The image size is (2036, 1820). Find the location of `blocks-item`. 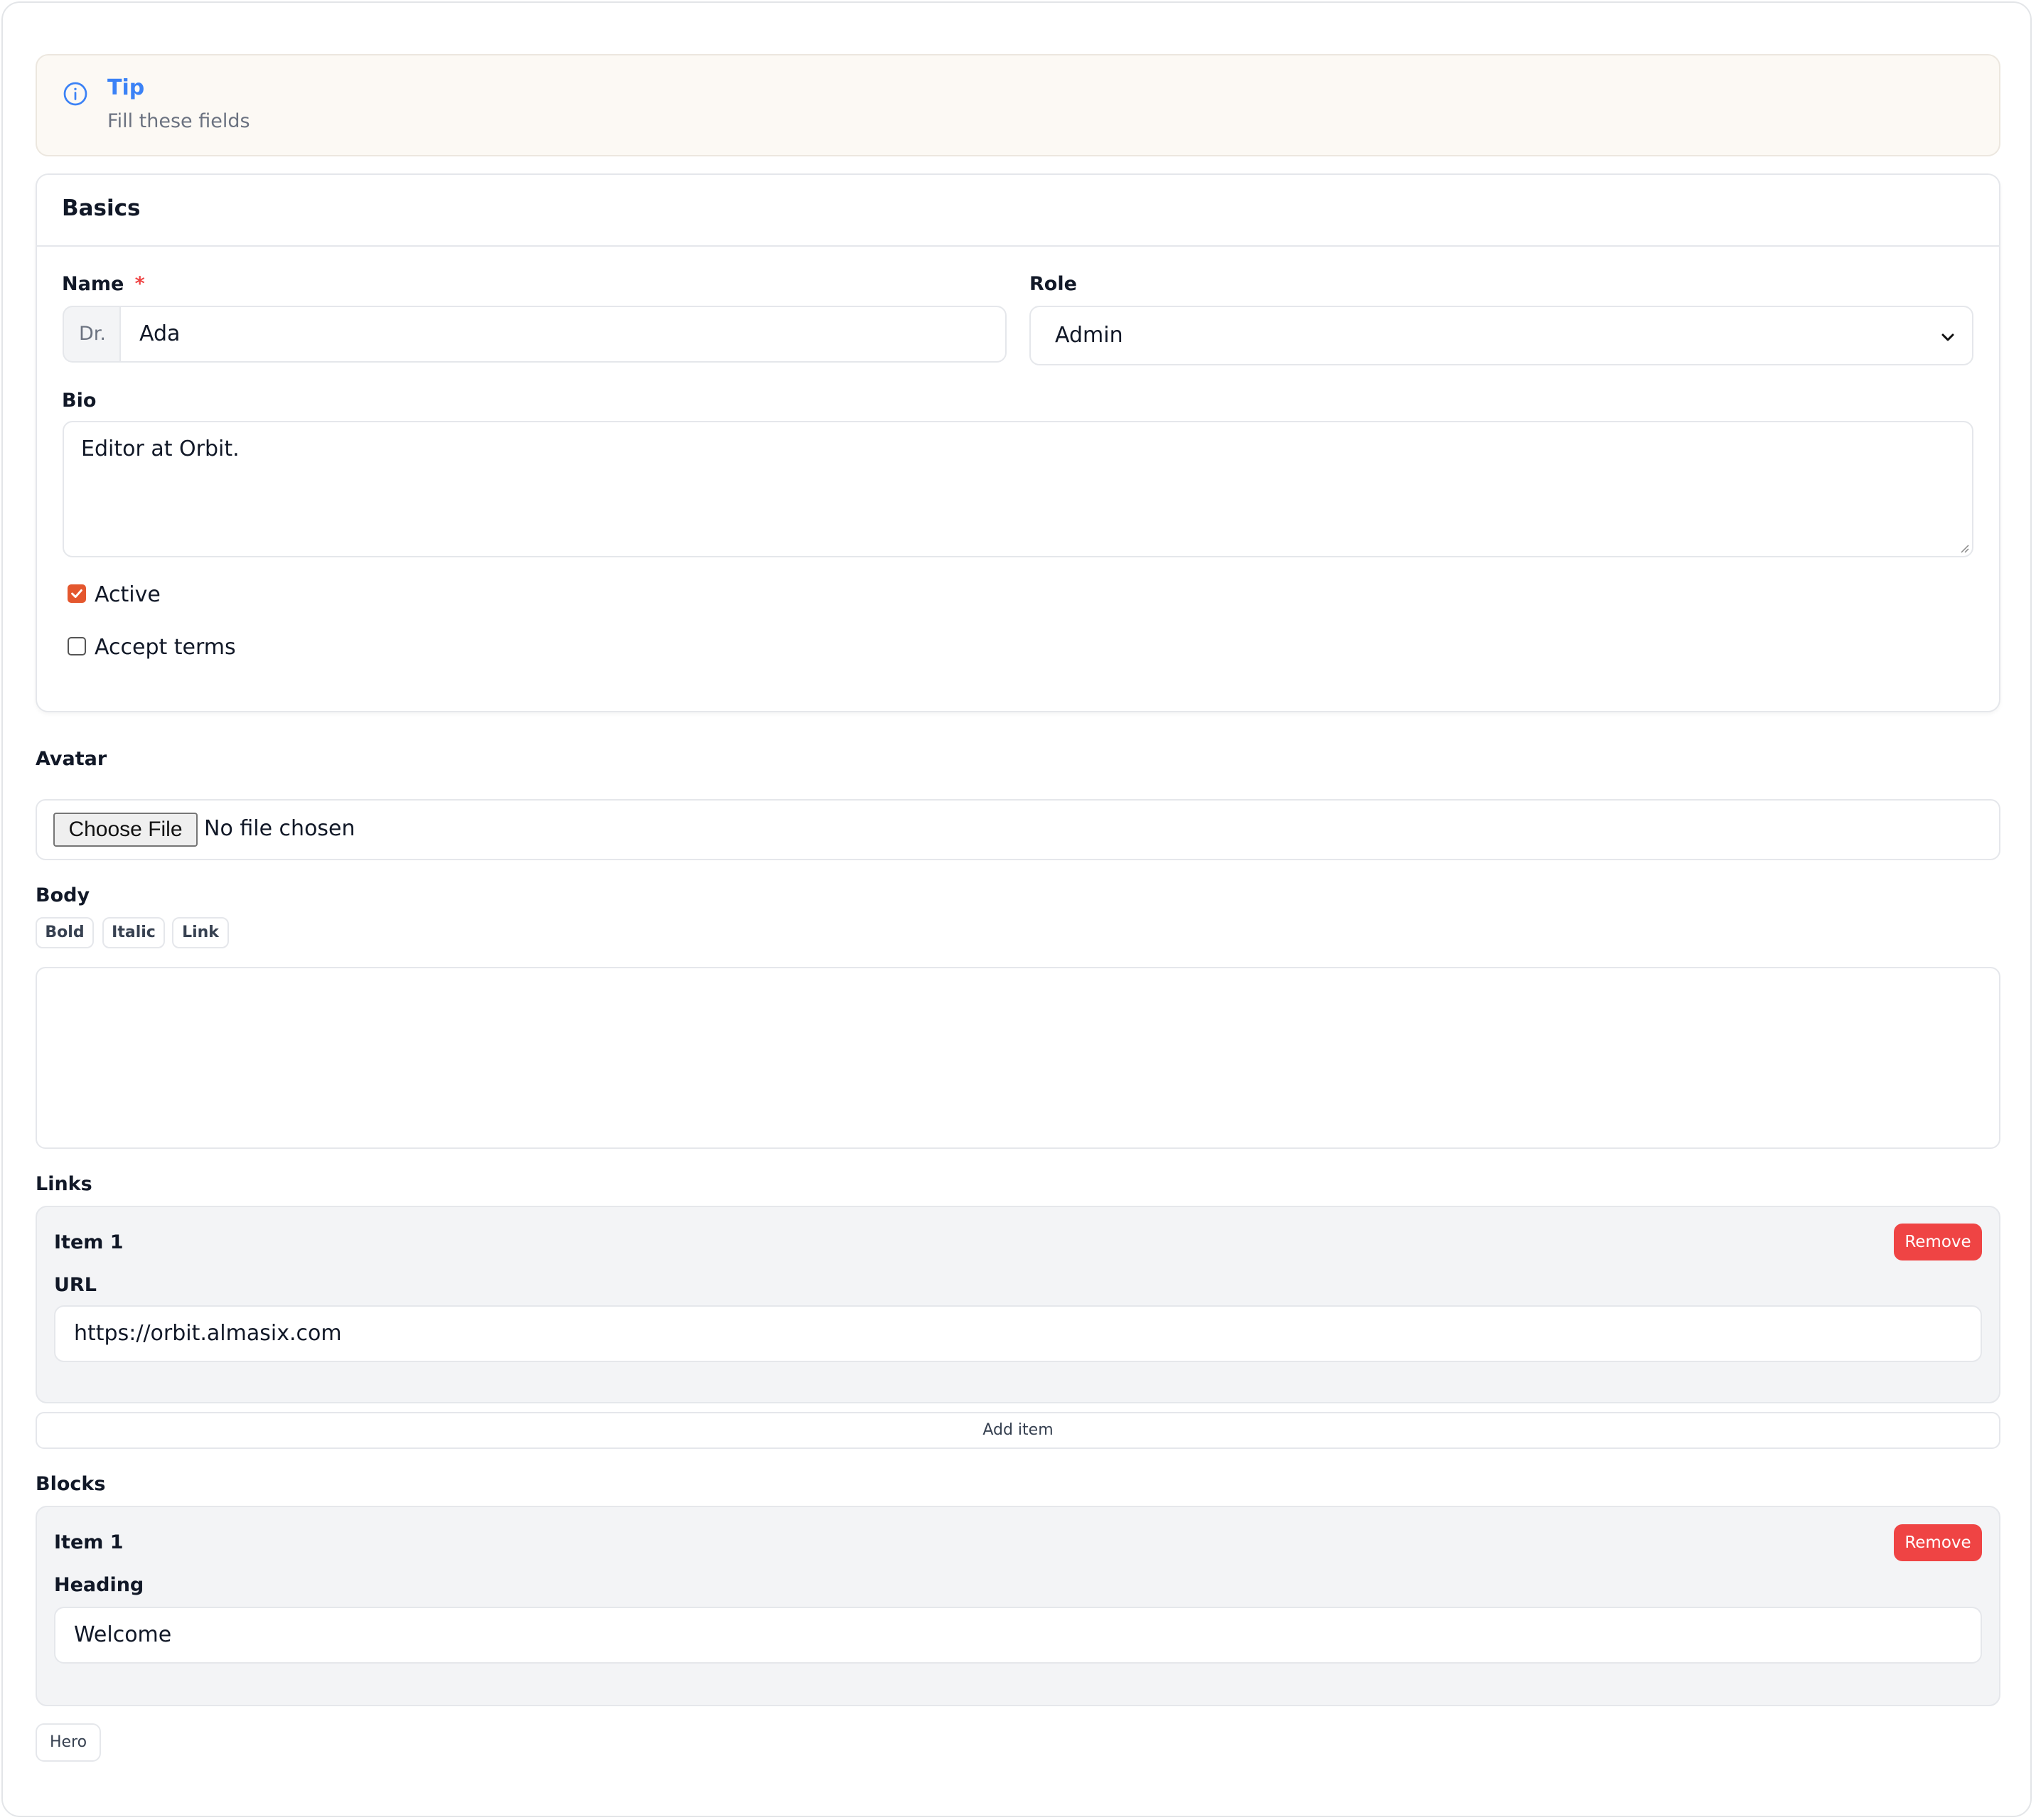

blocks-item is located at coordinates (1018, 1606).